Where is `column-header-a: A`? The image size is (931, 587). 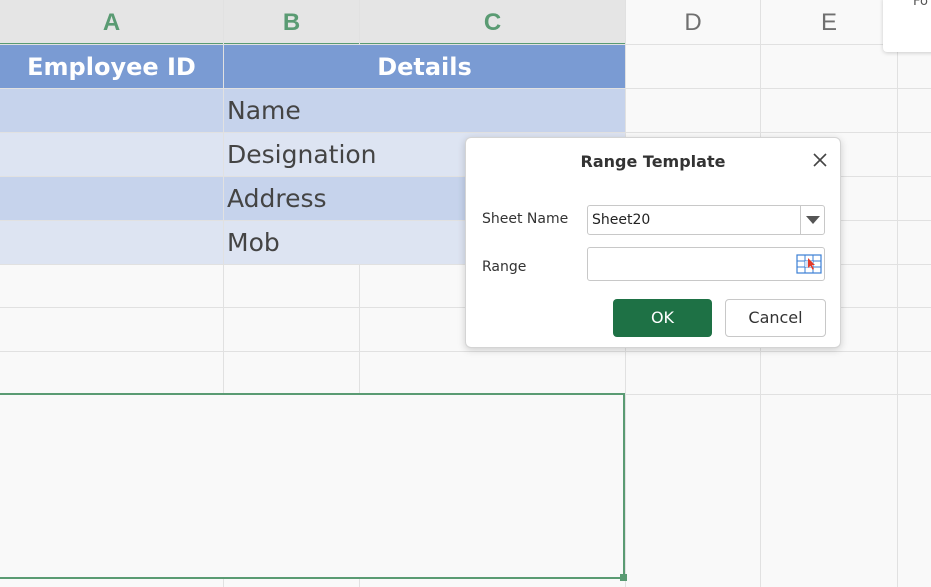
column-header-a: A is located at coordinates (111, 22).